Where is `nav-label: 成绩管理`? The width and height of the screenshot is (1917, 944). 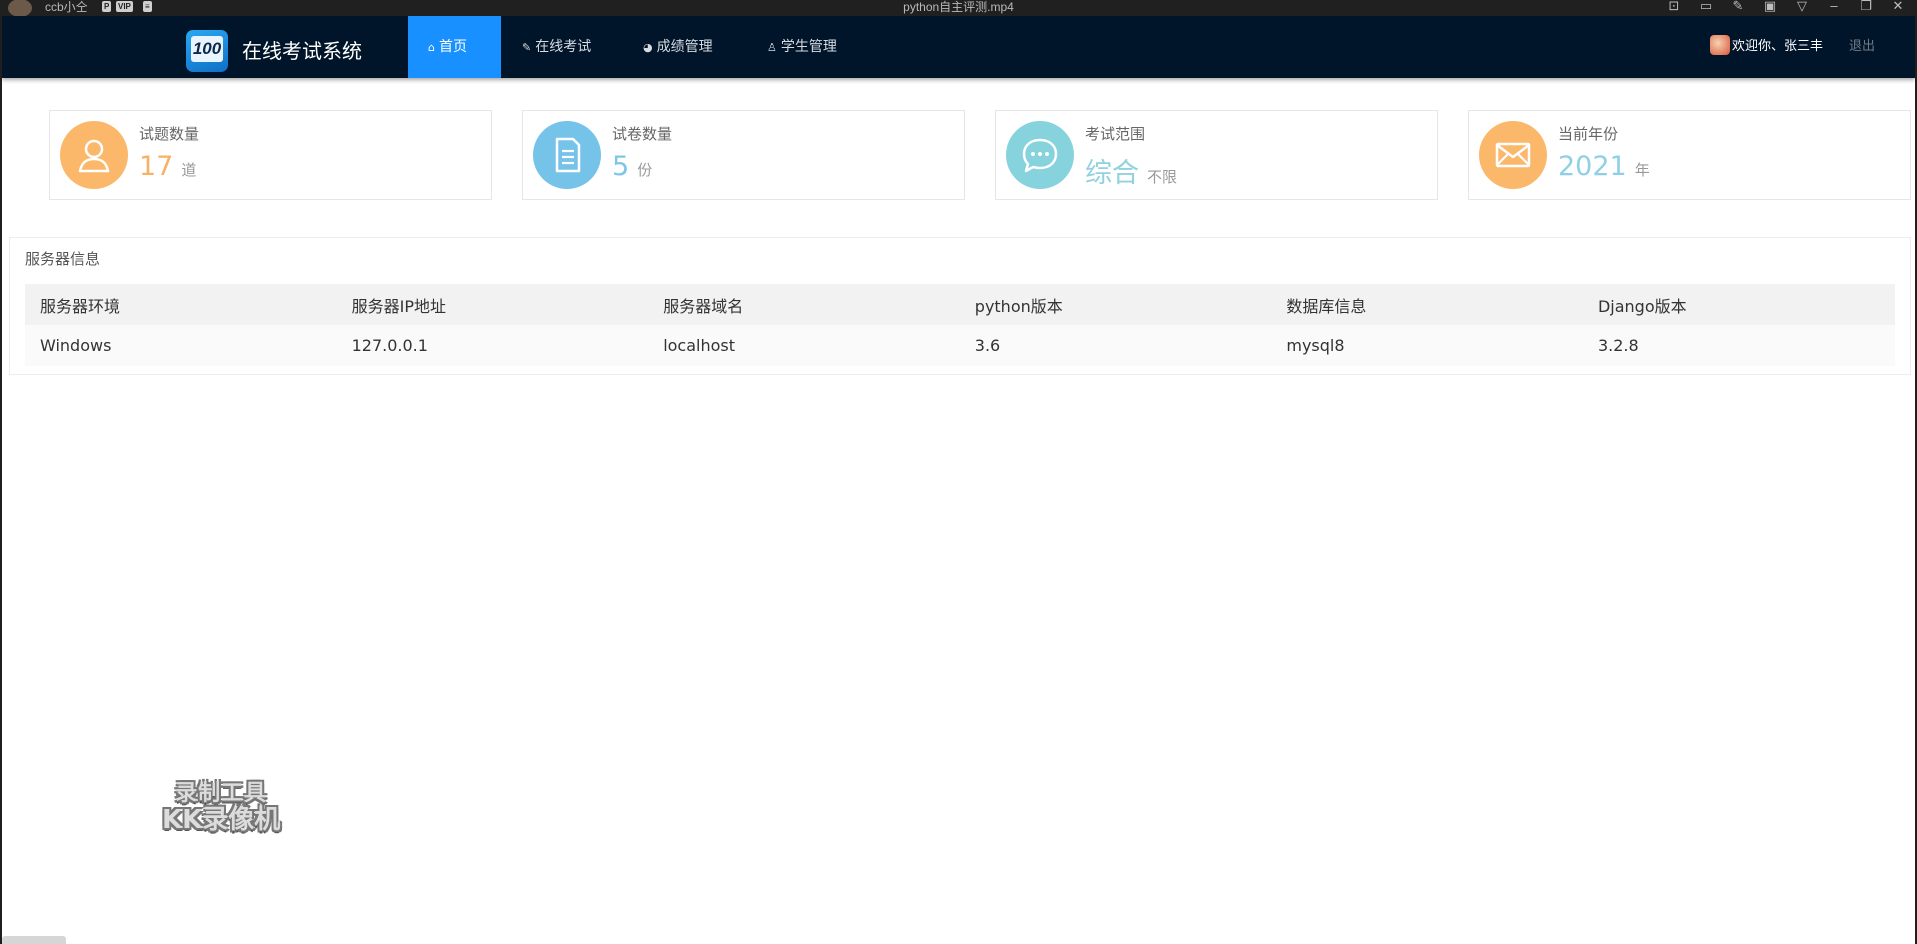
nav-label: 成绩管理 is located at coordinates (684, 47).